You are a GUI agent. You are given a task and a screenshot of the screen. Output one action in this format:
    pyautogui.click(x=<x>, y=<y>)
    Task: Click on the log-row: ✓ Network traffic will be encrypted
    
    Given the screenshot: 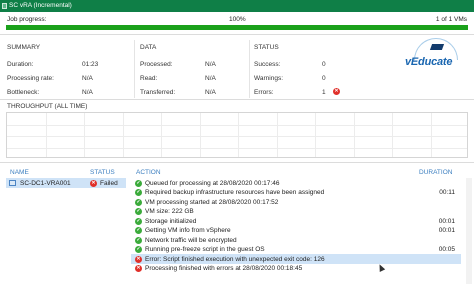 What is the action you would take?
    pyautogui.click(x=296, y=240)
    